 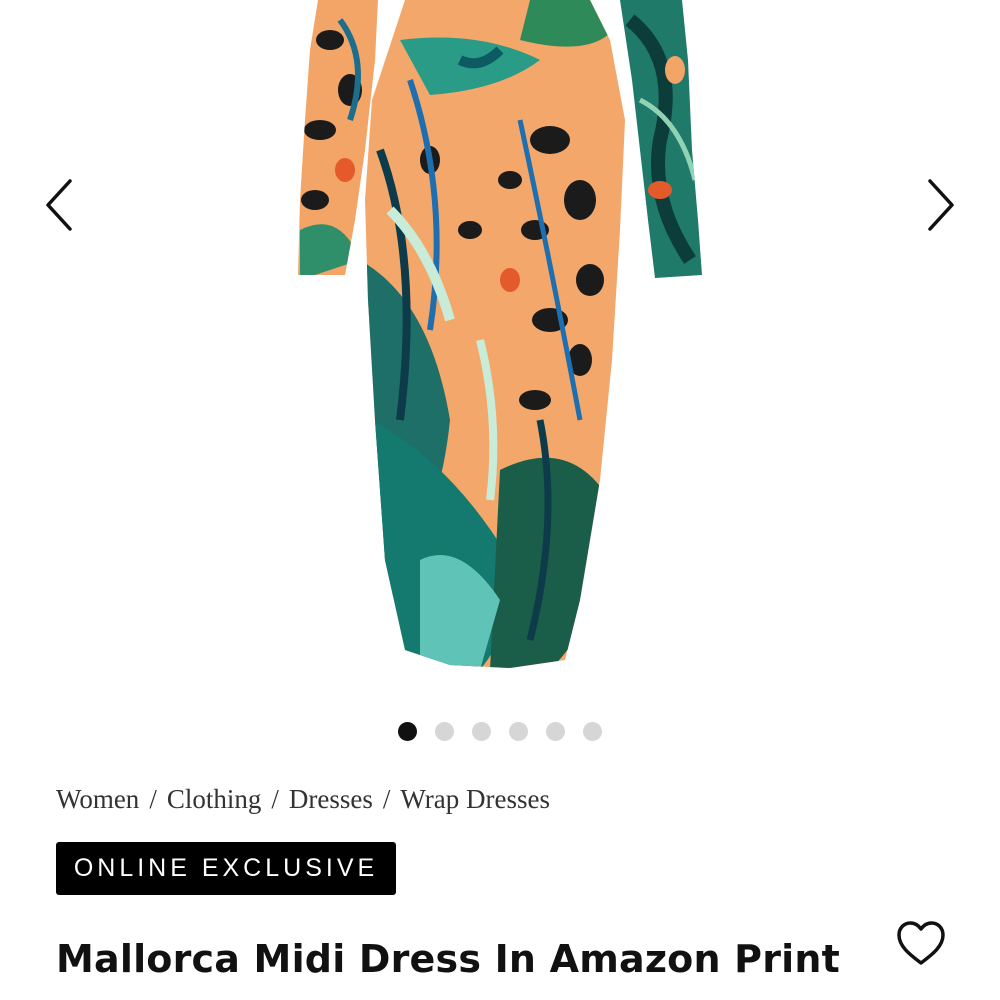 I want to click on previous-image-button, so click(x=60, y=205).